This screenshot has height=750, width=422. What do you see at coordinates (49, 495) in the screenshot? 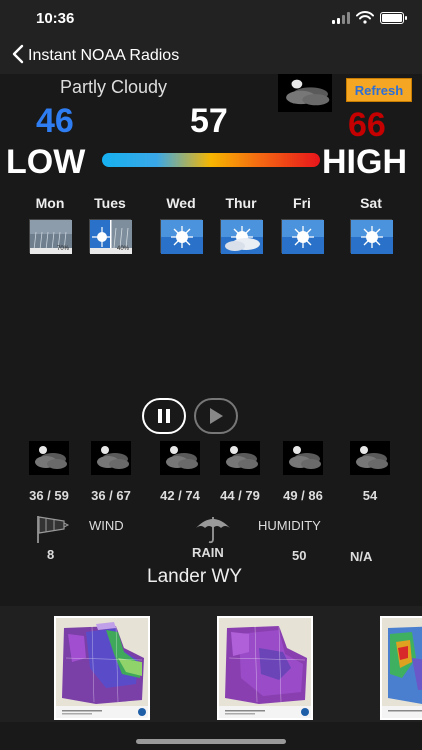
I see `night-temps: 36 / 59` at bounding box center [49, 495].